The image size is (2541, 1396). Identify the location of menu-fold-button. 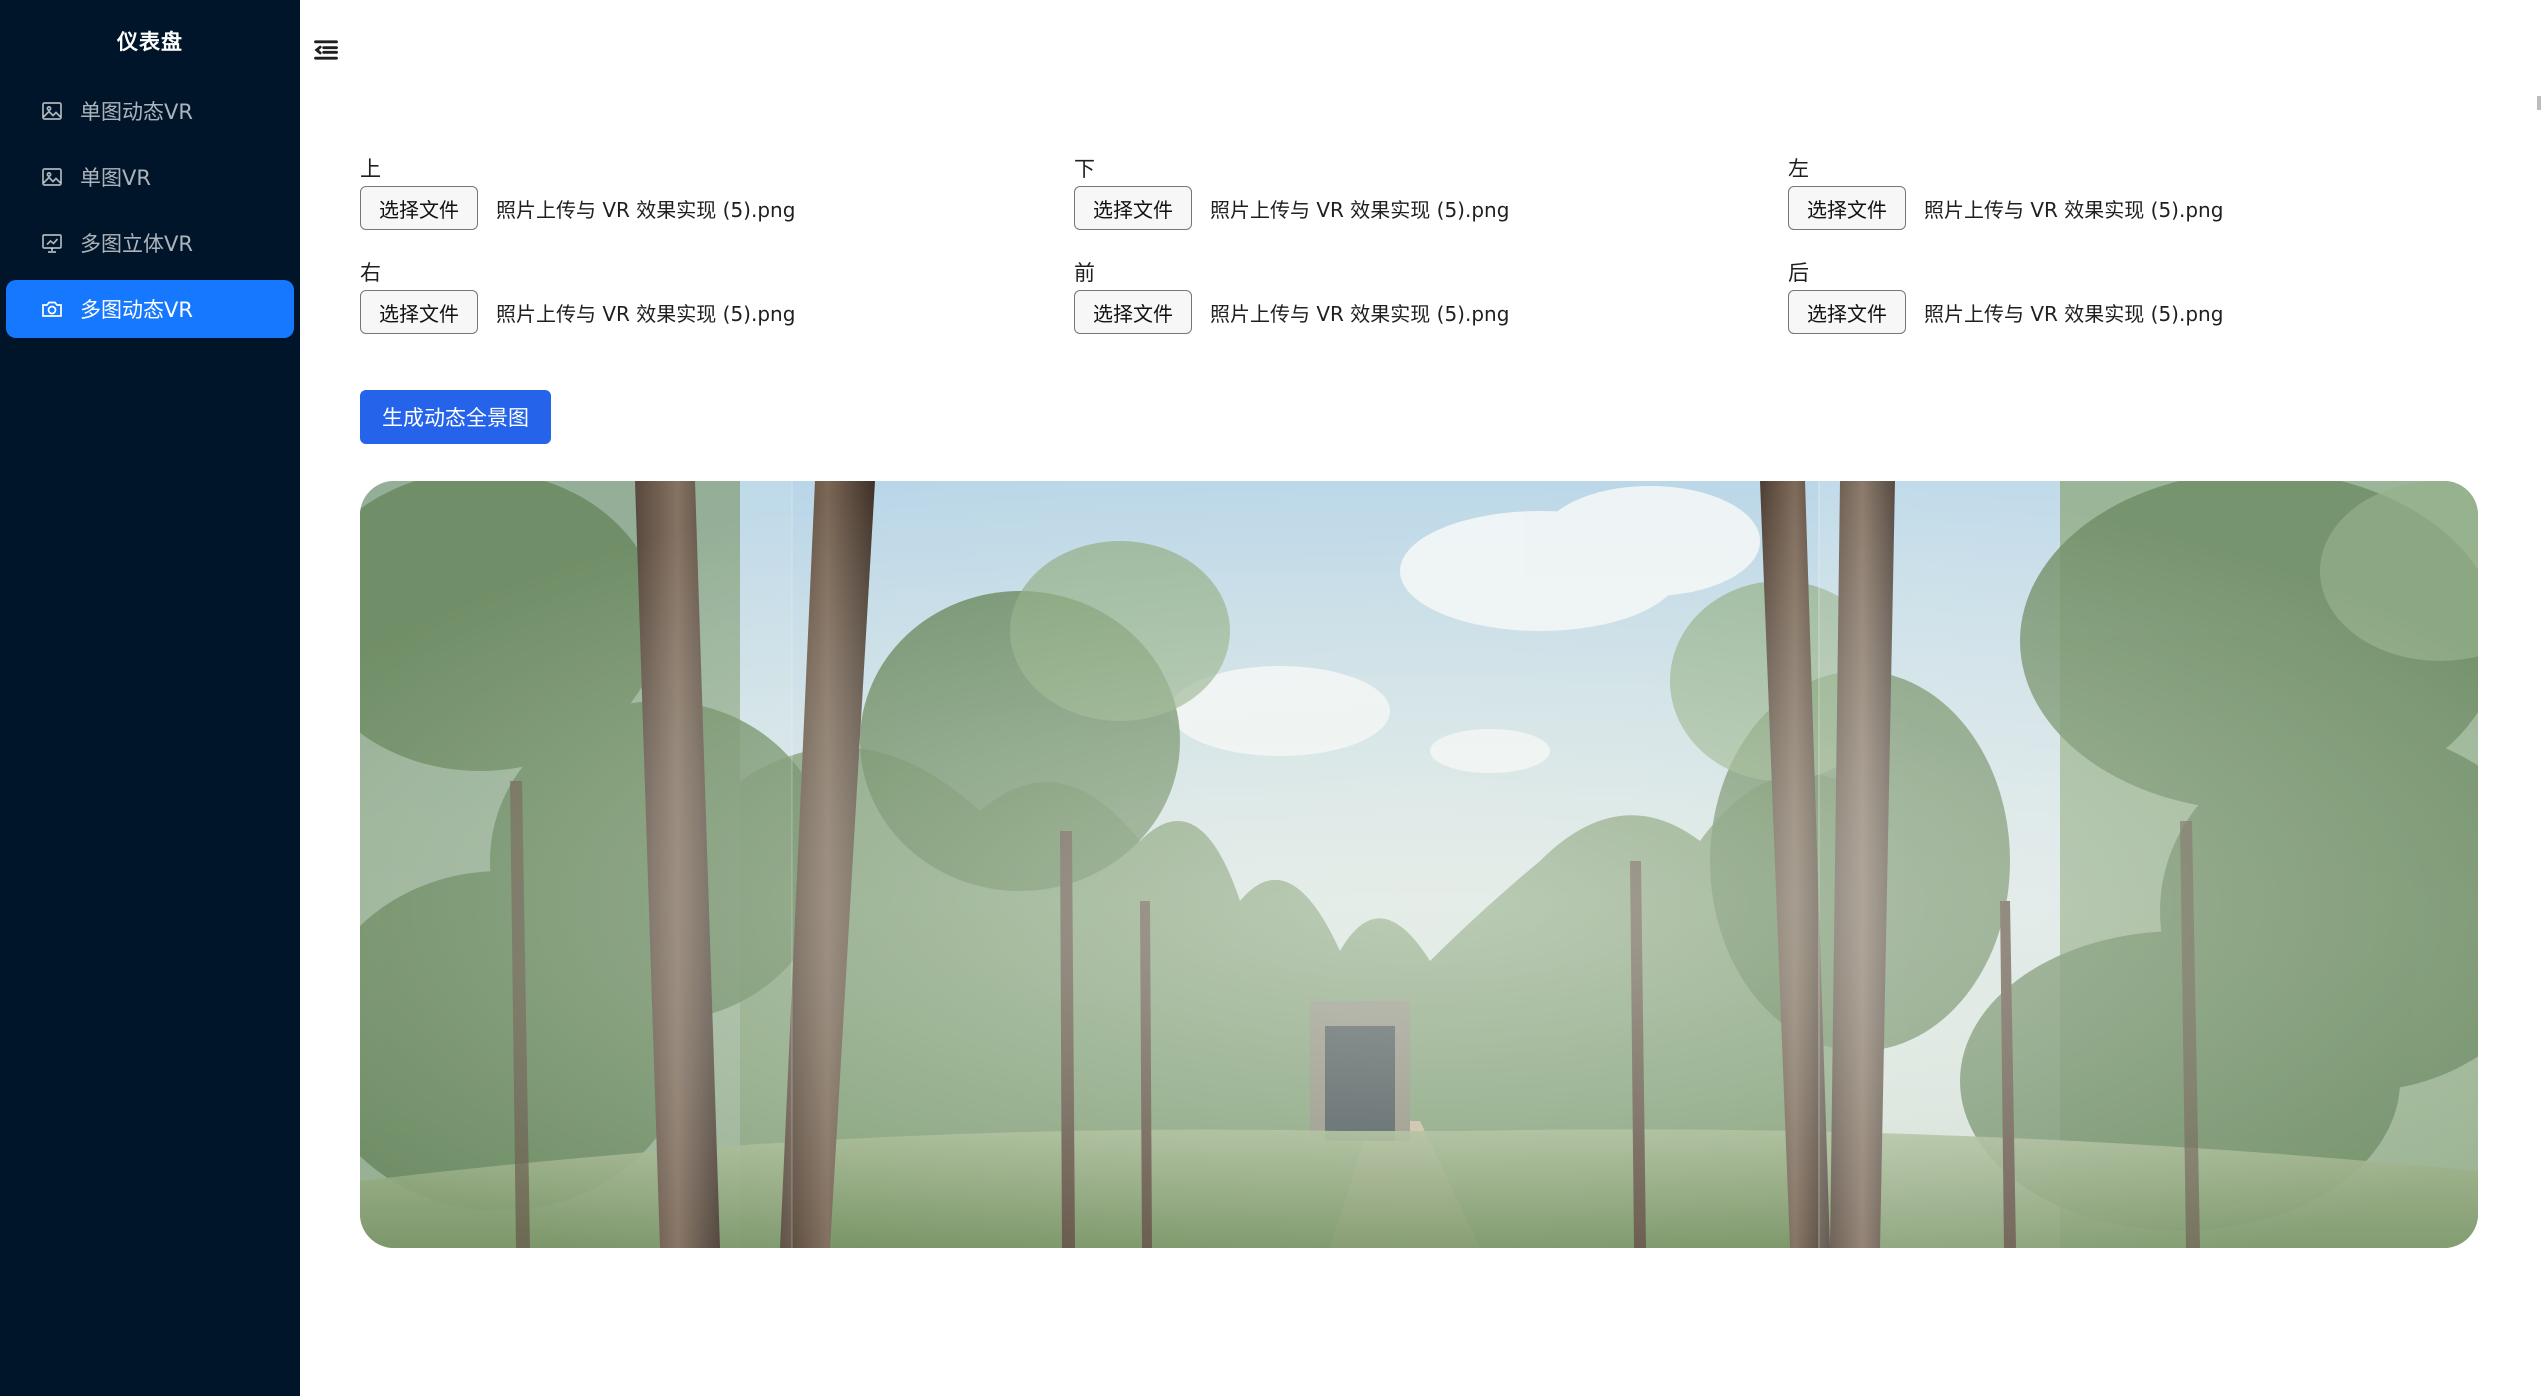
(326, 50).